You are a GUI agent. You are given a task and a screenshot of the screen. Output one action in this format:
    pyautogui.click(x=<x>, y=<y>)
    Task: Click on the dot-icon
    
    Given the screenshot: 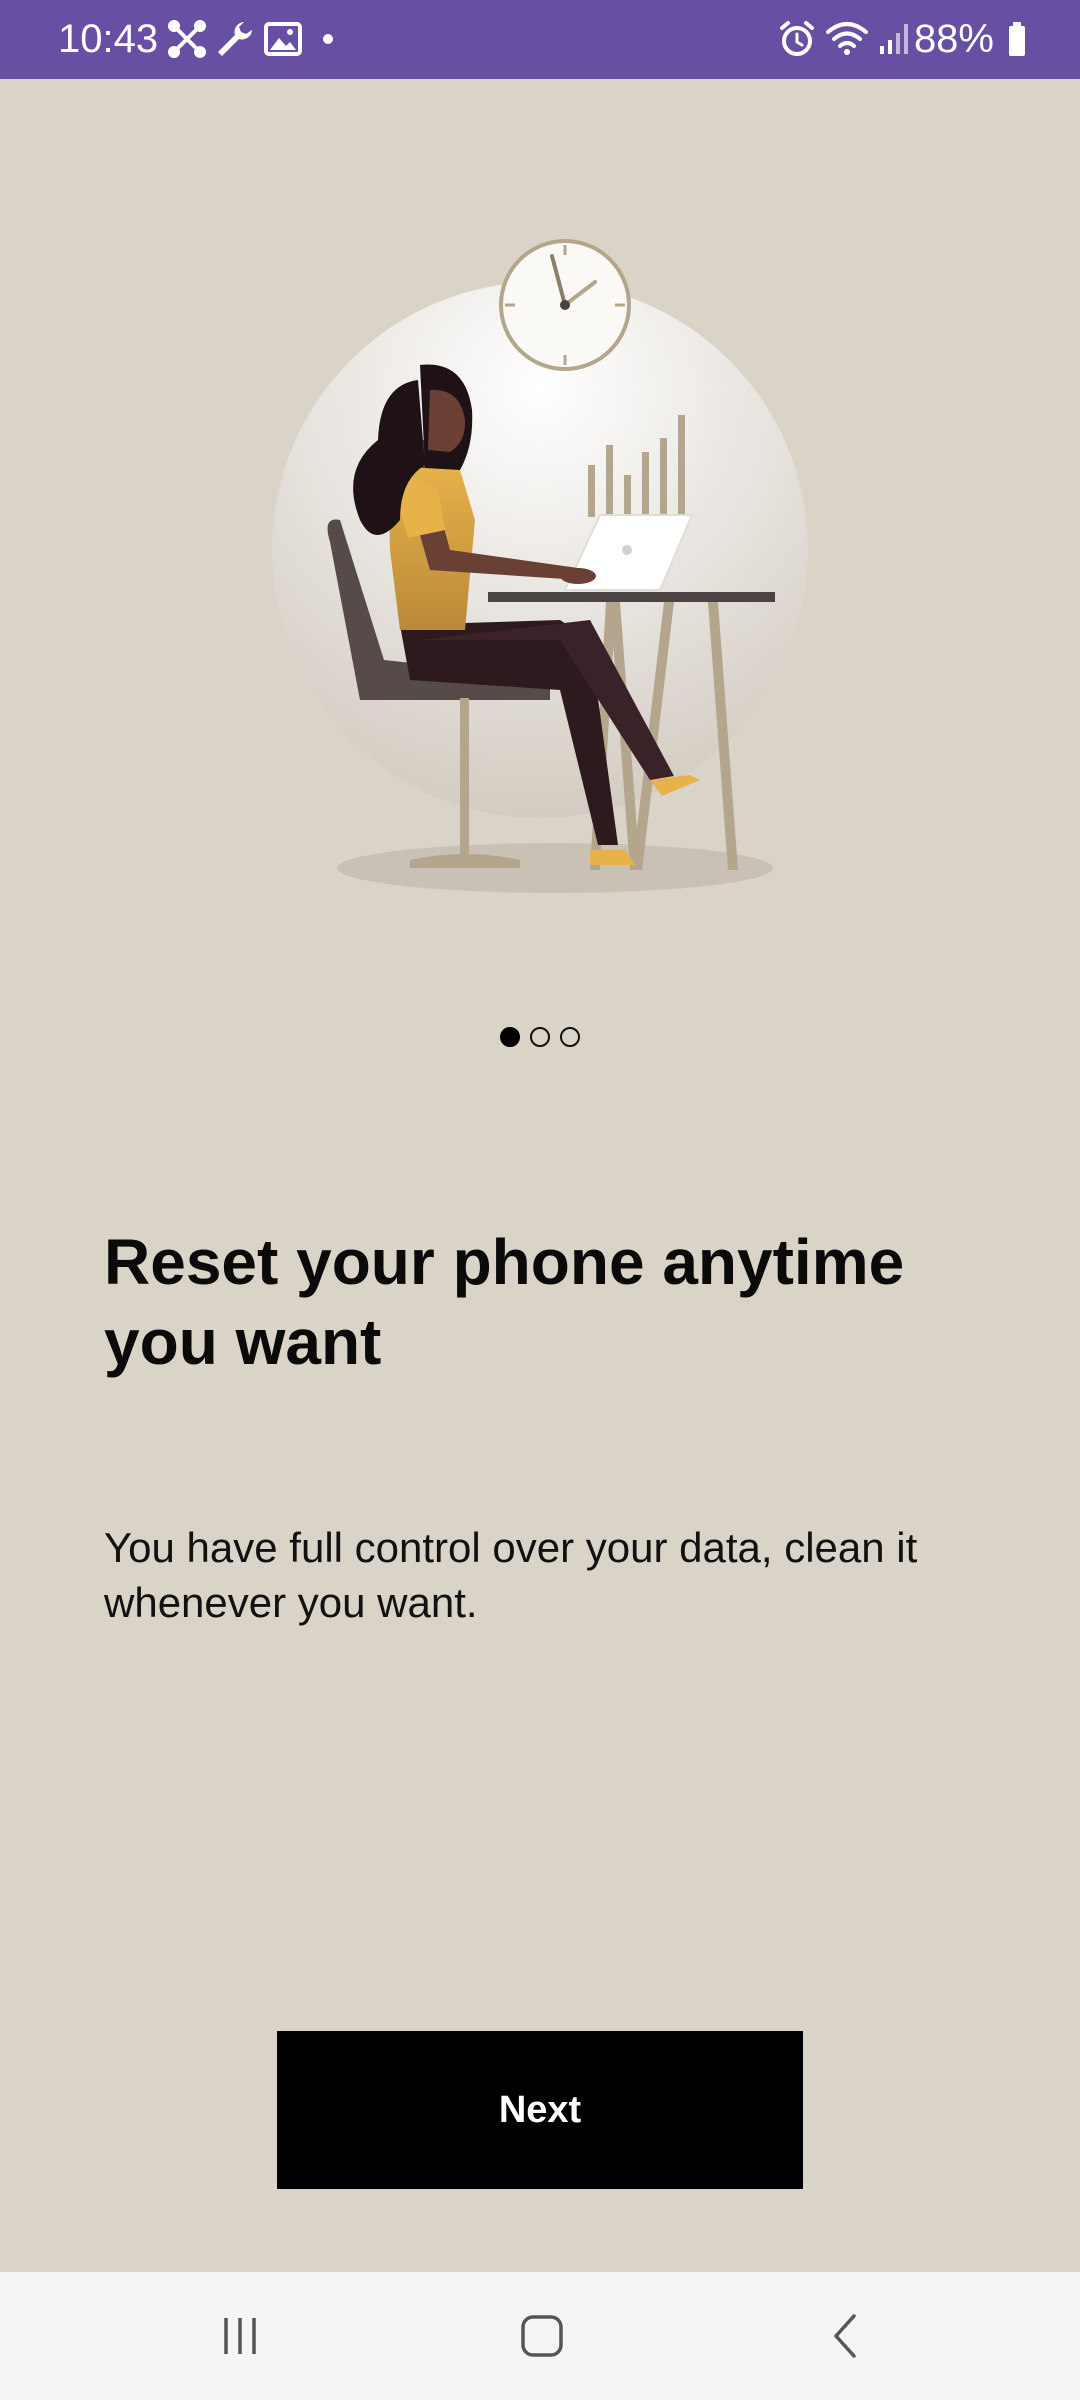 What is the action you would take?
    pyautogui.click(x=328, y=39)
    